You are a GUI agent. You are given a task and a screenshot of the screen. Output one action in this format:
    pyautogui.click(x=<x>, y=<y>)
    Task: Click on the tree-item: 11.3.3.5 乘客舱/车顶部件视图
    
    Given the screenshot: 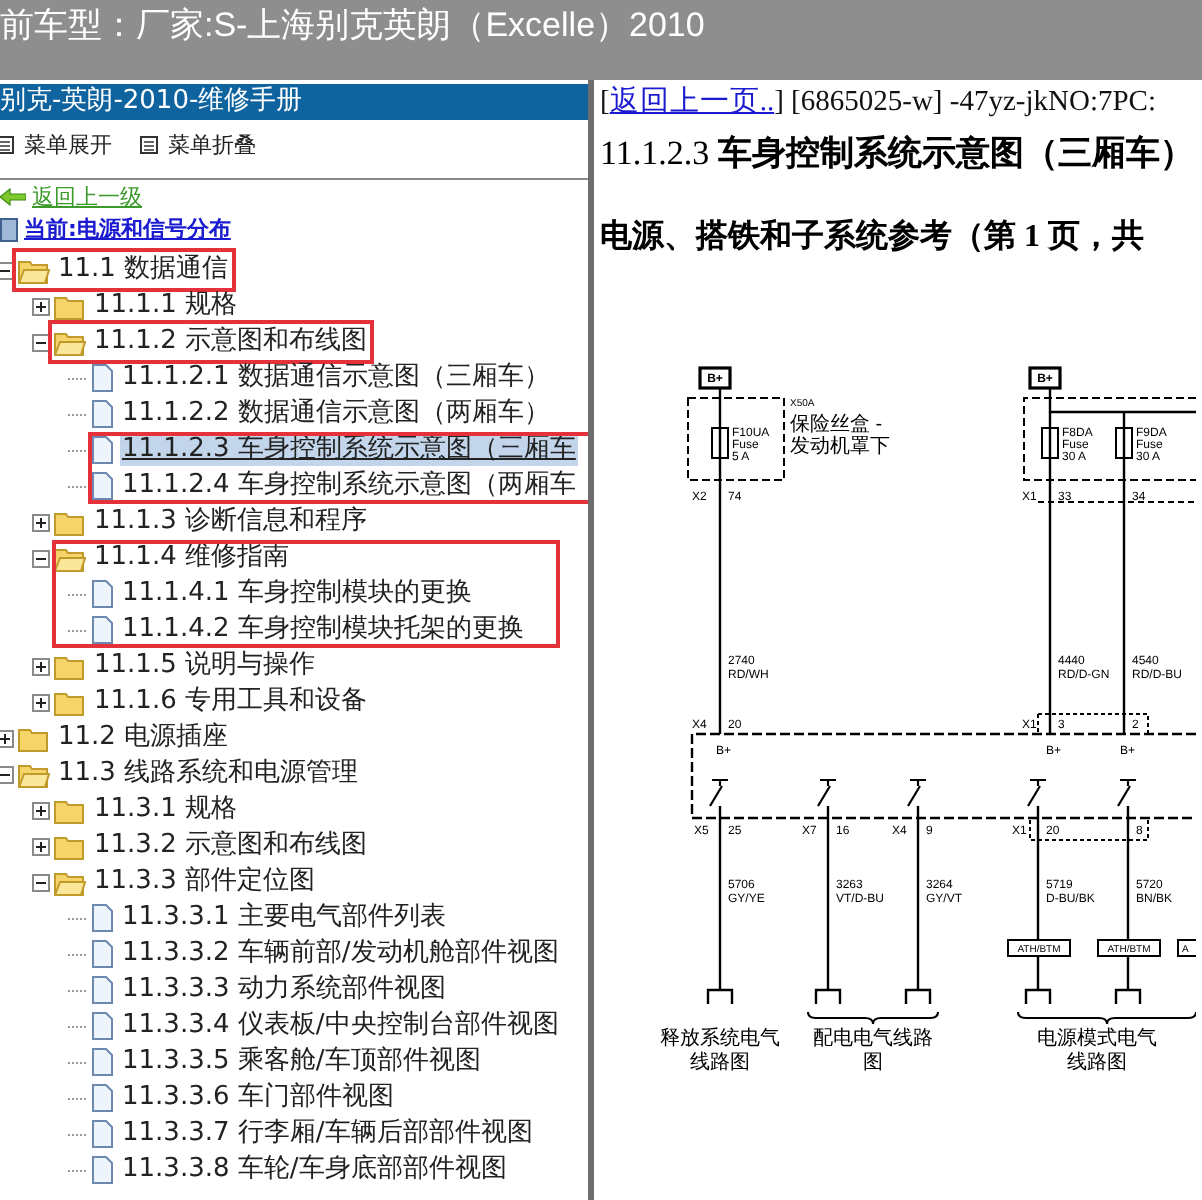 What is the action you would take?
    pyautogui.click(x=301, y=1062)
    